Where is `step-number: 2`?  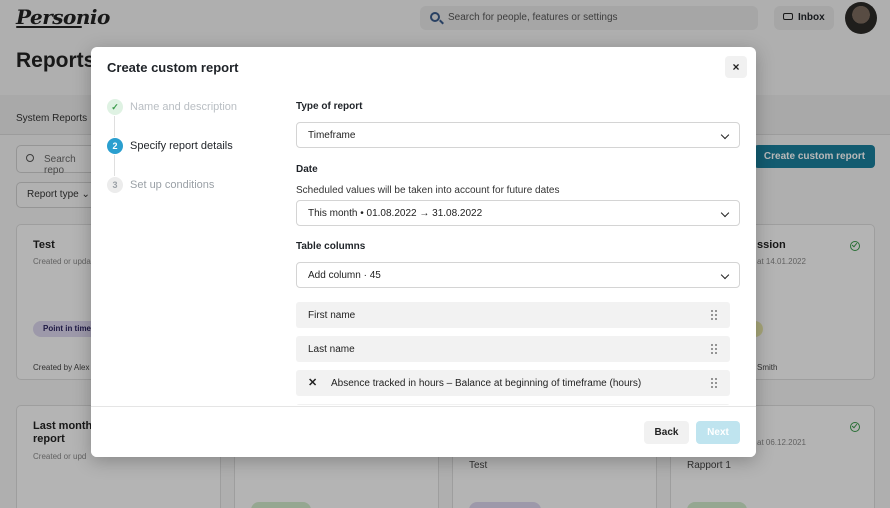
step-number: 2 is located at coordinates (115, 146).